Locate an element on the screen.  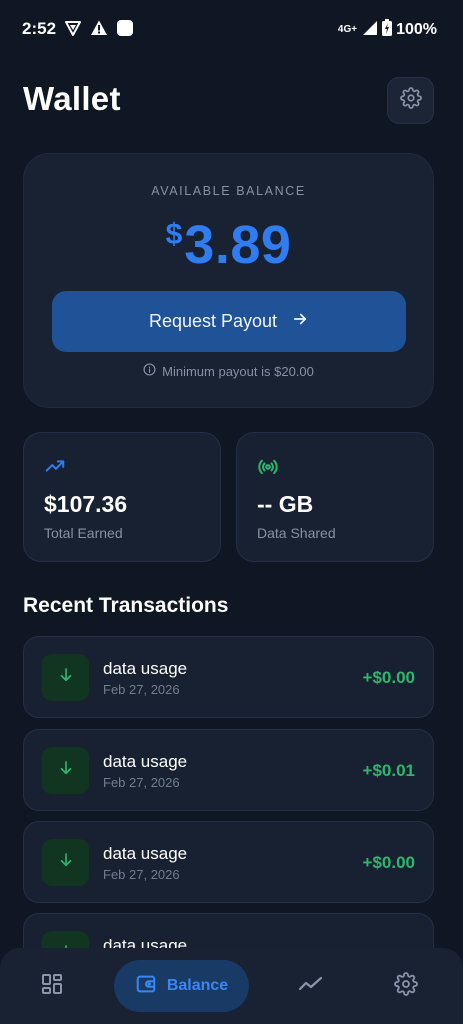
data-shared-label: Data Shared is located at coordinates (296, 533).